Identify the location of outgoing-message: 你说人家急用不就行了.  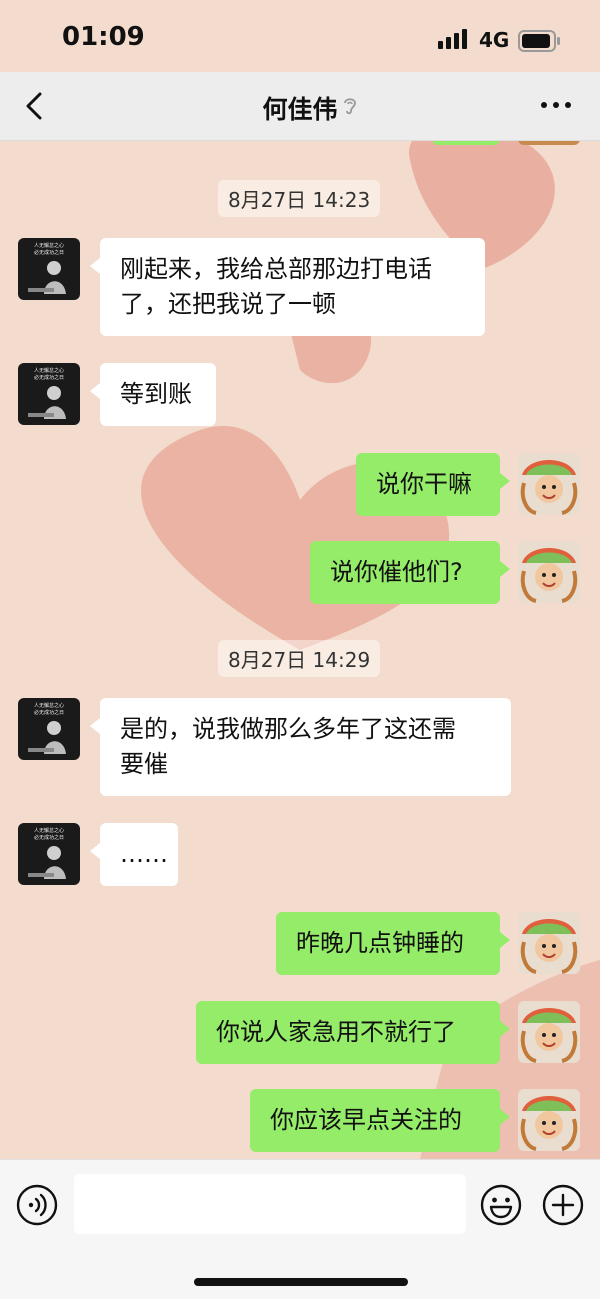
(353, 1032).